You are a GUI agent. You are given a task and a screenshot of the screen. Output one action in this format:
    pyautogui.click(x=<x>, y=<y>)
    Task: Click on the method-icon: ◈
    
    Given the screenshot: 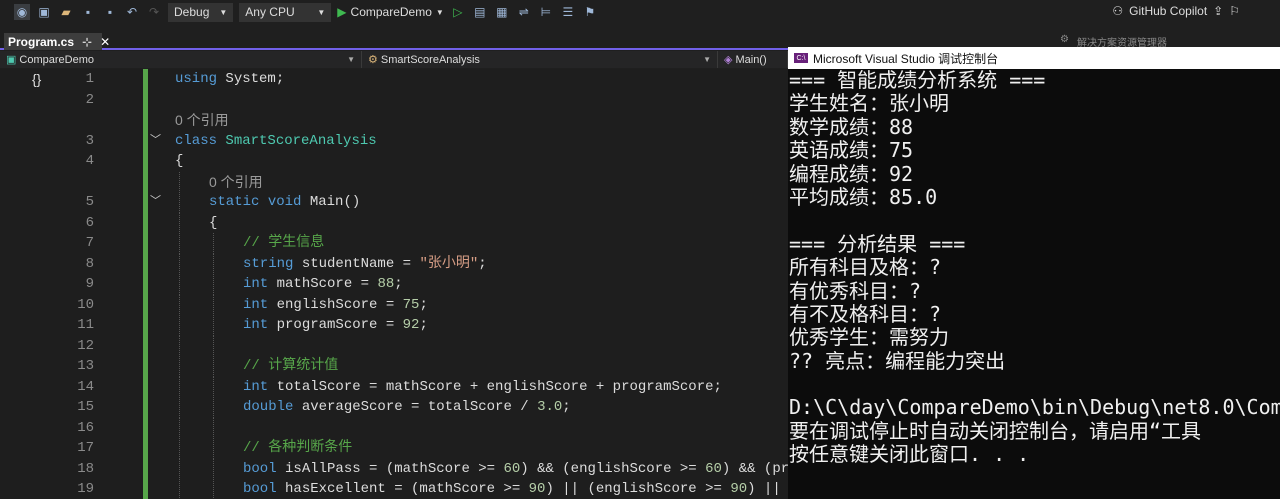 What is the action you would take?
    pyautogui.click(x=728, y=60)
    